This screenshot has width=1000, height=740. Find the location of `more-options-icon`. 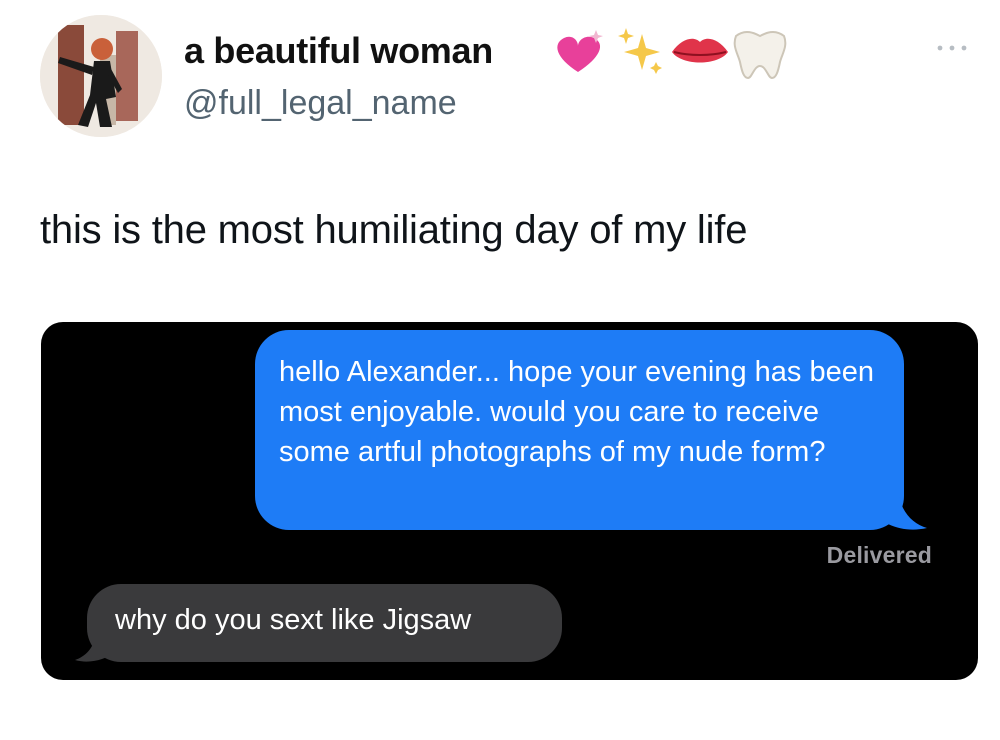

more-options-icon is located at coordinates (952, 48).